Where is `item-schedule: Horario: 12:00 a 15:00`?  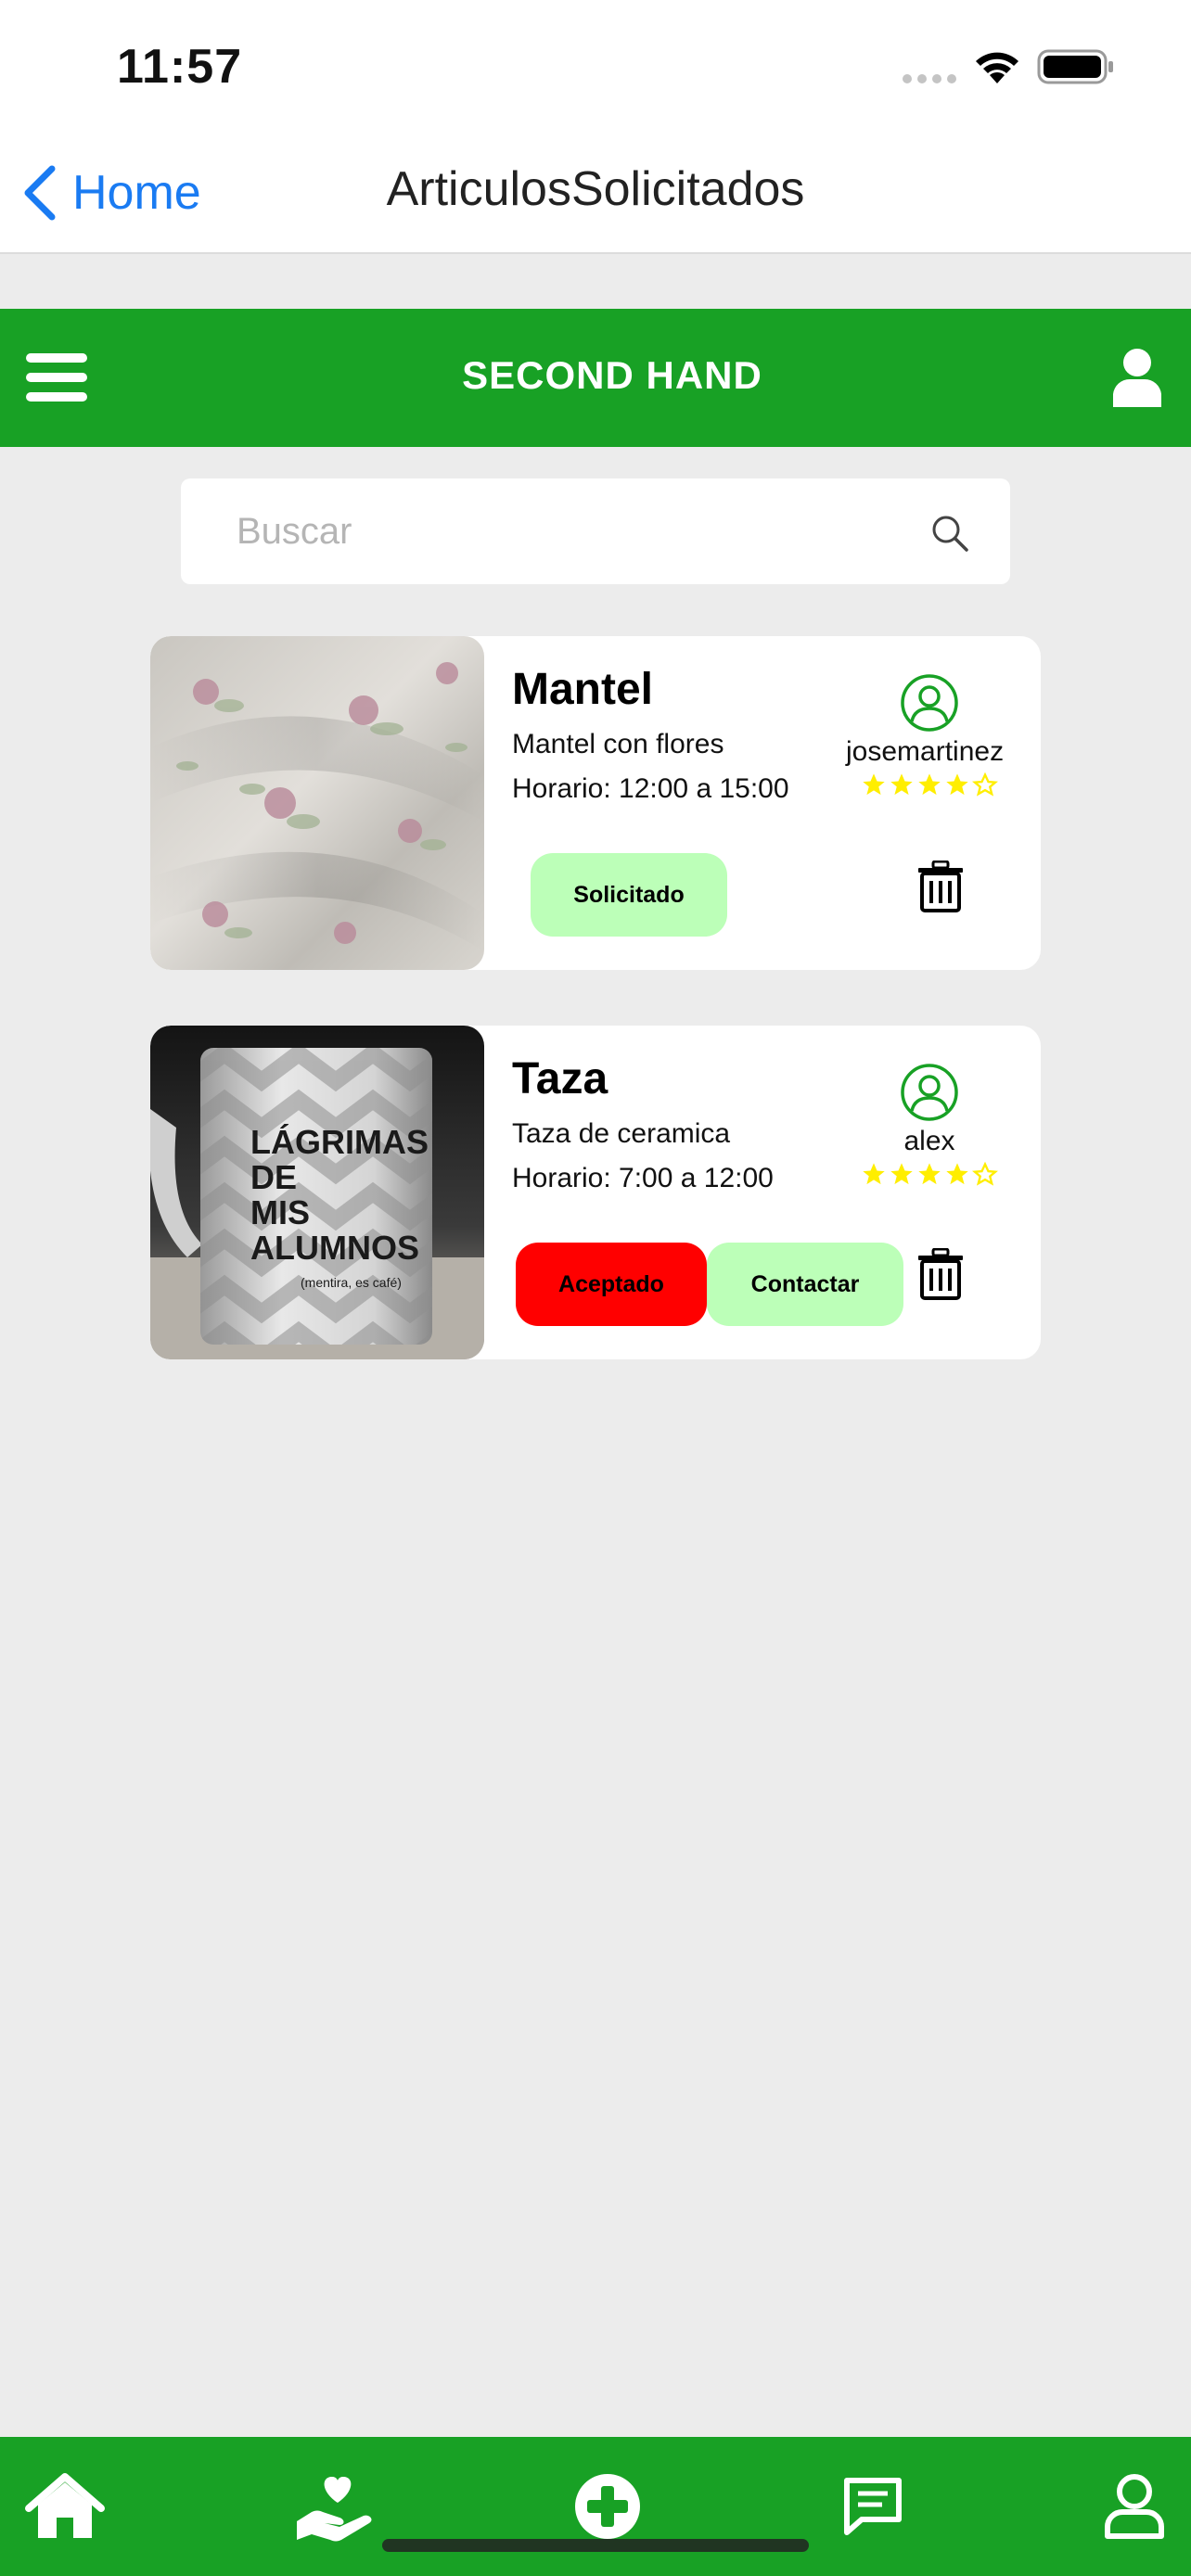
item-schedule: Horario: 12:00 a 15:00 is located at coordinates (650, 789).